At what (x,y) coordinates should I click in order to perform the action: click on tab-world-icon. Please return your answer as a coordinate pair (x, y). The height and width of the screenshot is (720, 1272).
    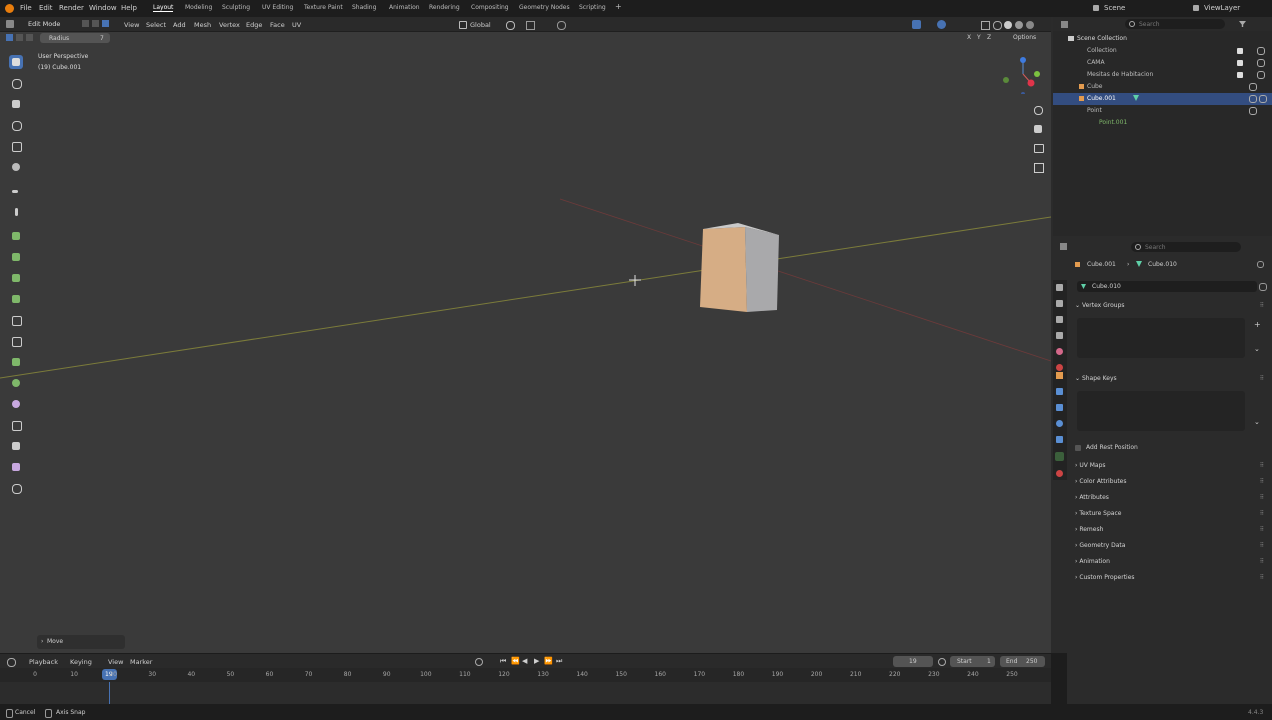
    Looking at the image, I should click on (1059, 367).